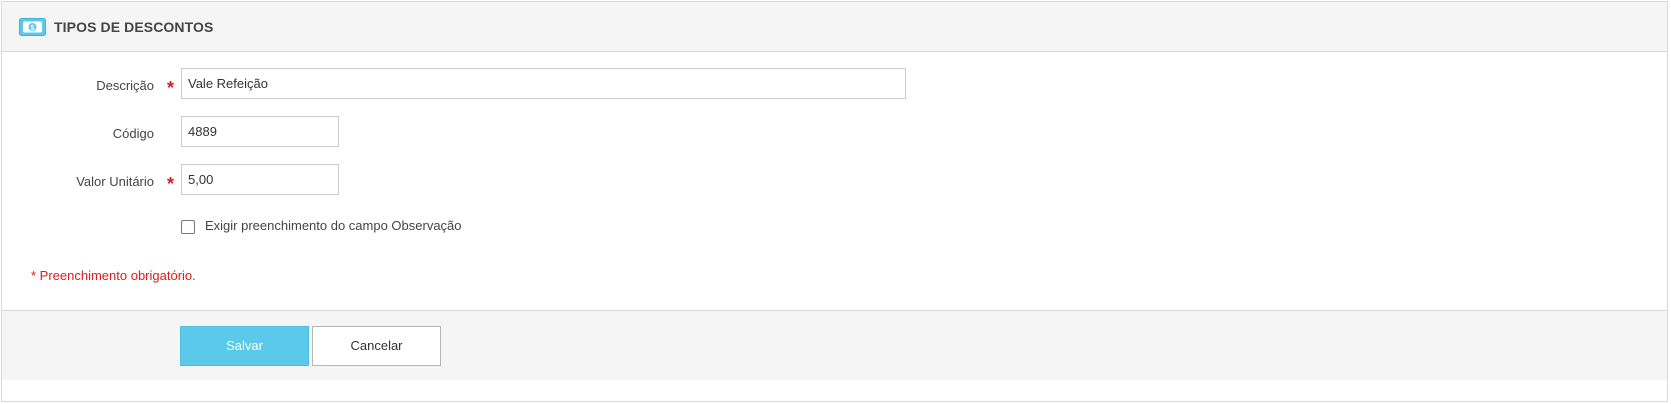 The height and width of the screenshot is (404, 1671). I want to click on exigir-observacao-label: Exigir preenchimento do campo Observação, so click(333, 225).